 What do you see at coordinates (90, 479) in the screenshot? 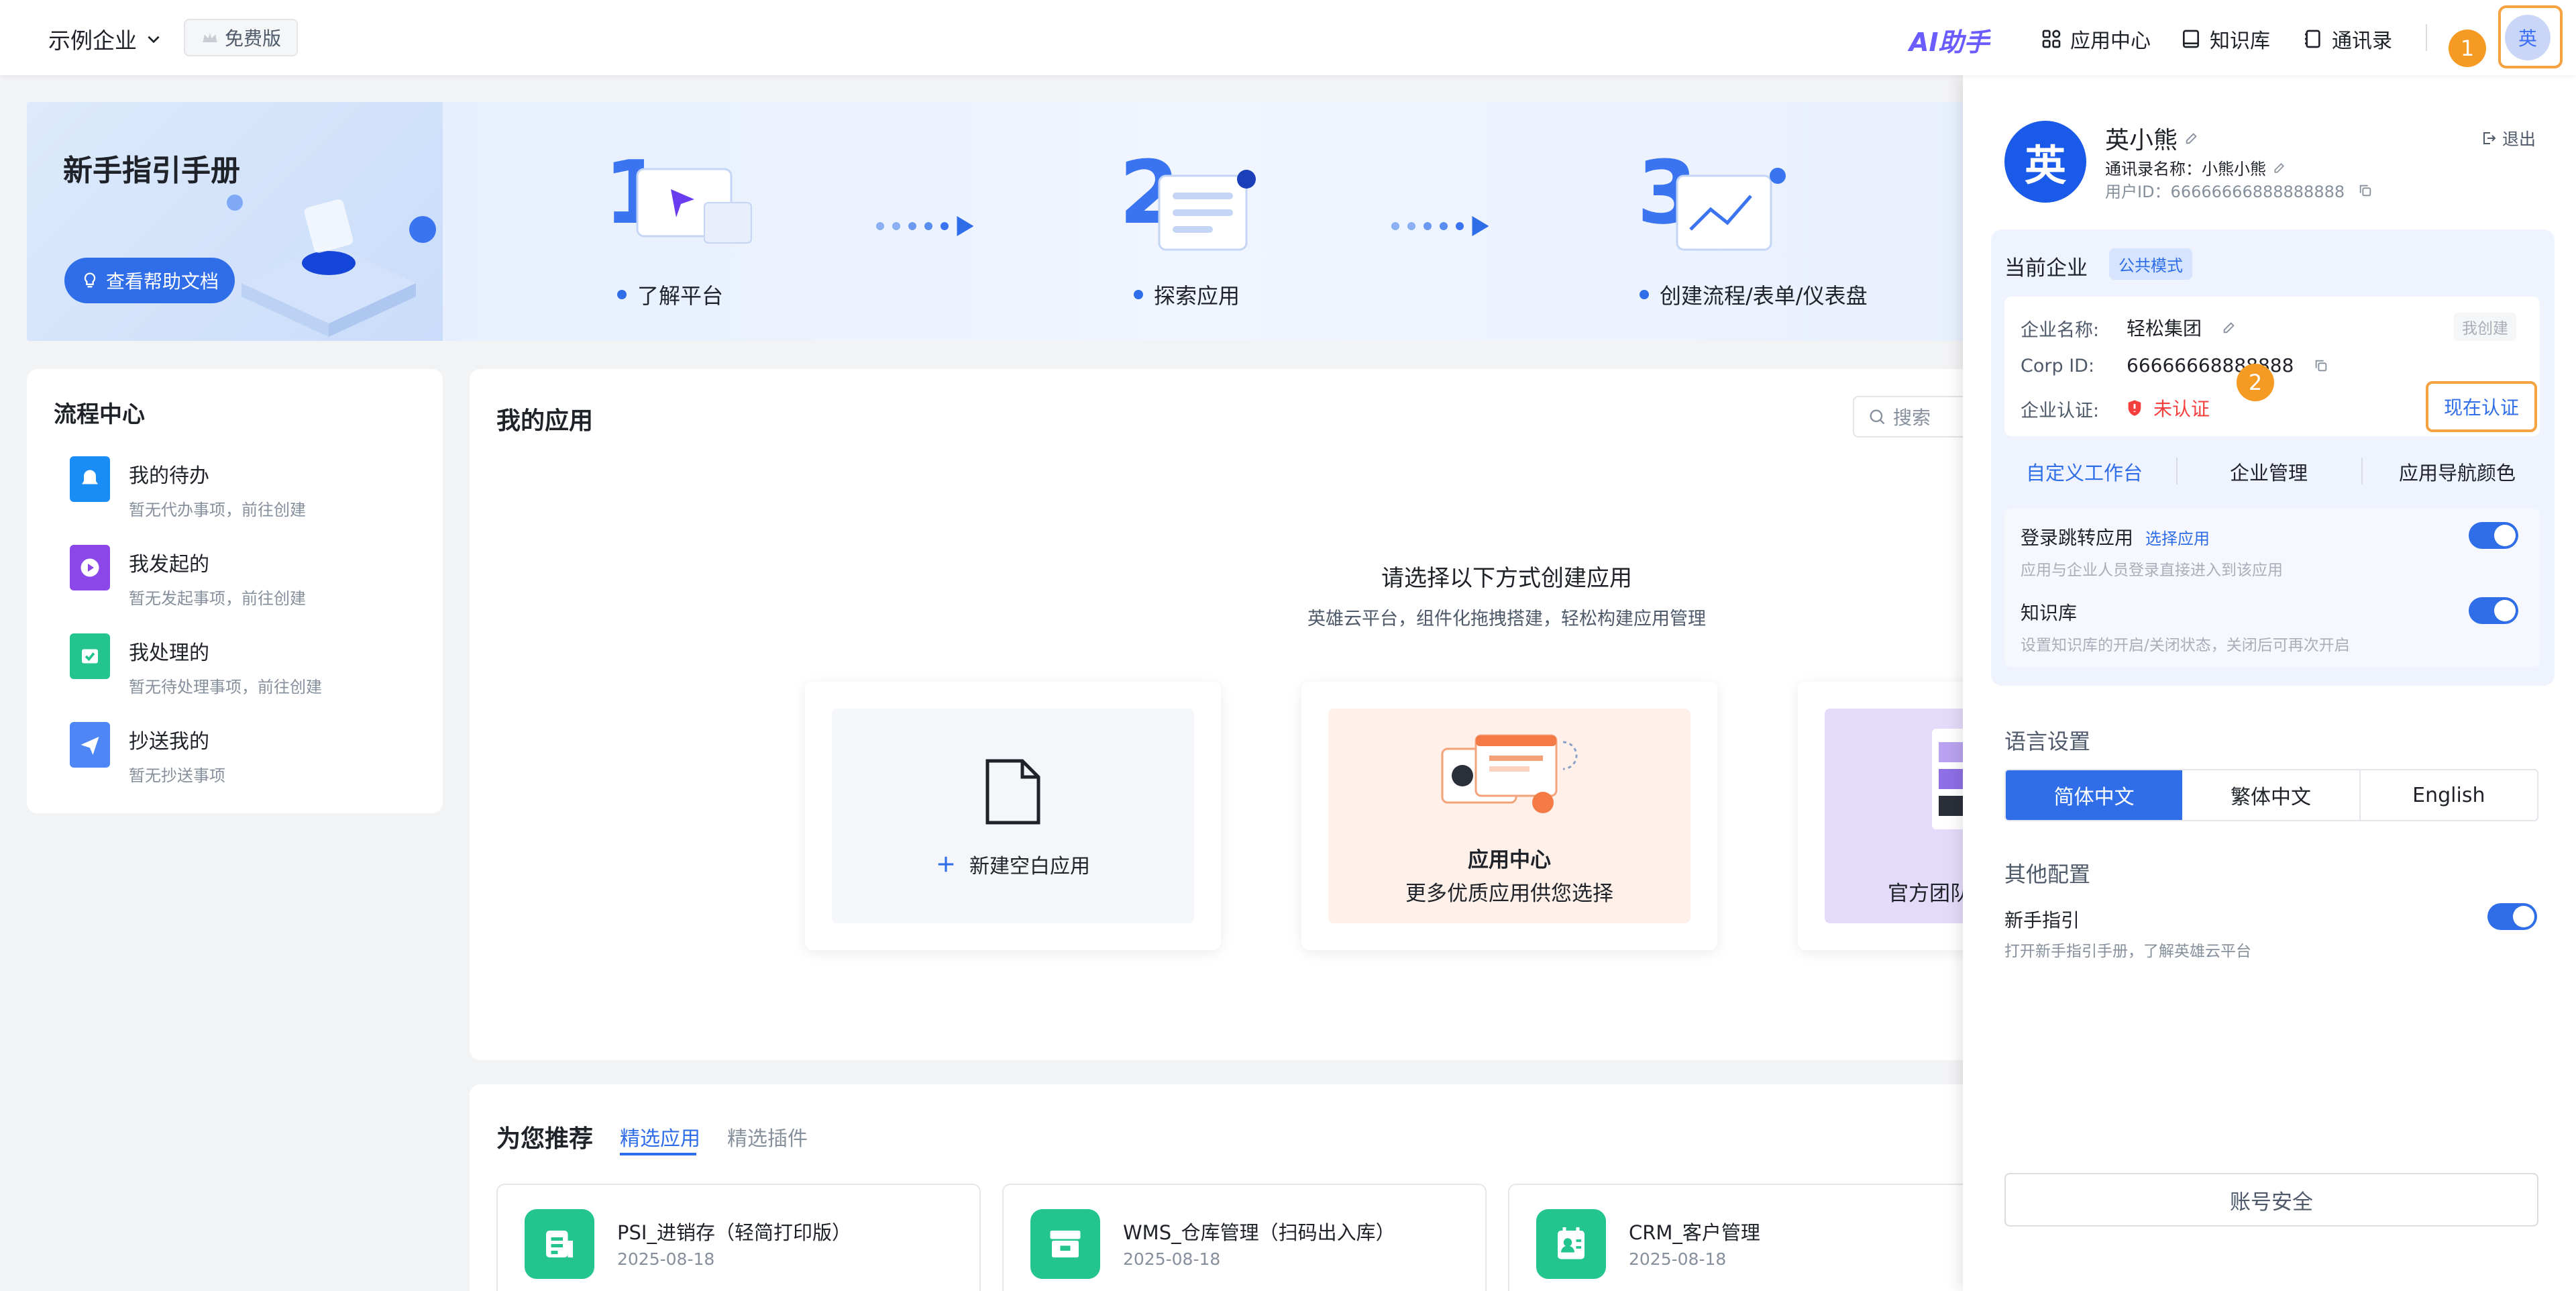
I see `bell-icon` at bounding box center [90, 479].